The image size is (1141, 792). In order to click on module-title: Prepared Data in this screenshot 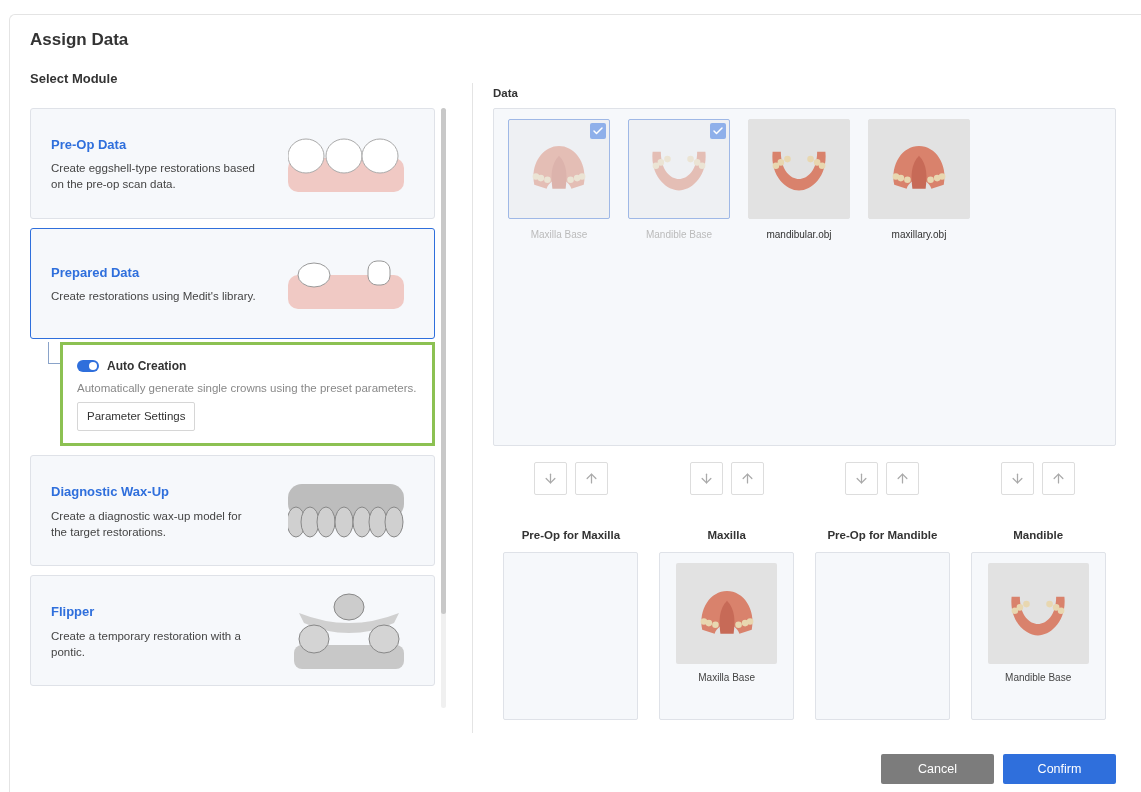, I will do `click(96, 272)`.